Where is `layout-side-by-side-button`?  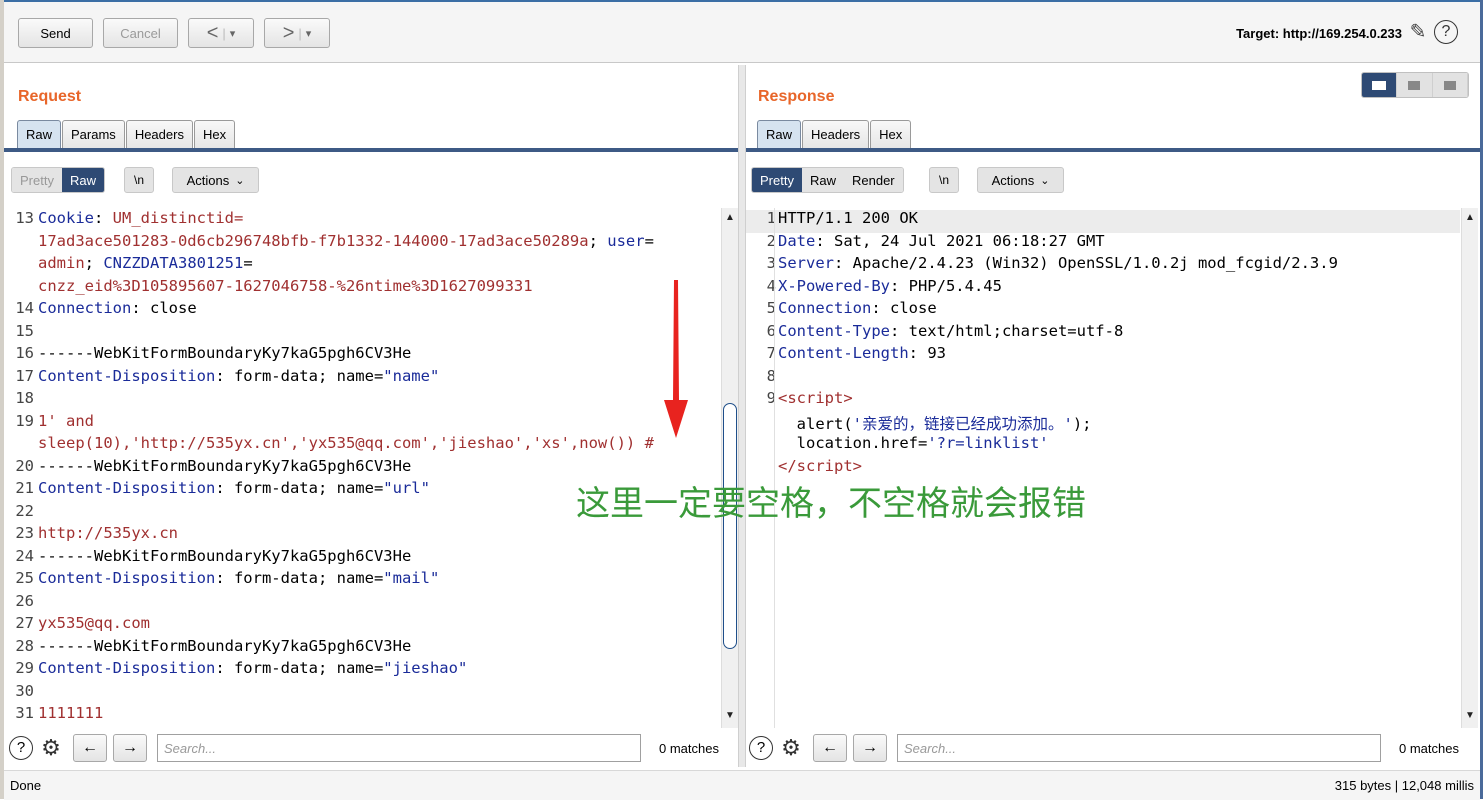
layout-side-by-side-button is located at coordinates (1380, 85).